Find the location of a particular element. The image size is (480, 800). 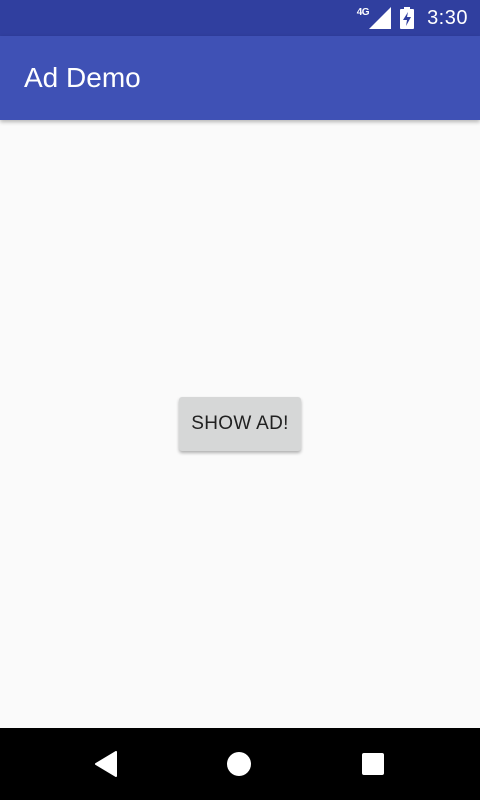

app-title: Ad Demo is located at coordinates (82, 77).